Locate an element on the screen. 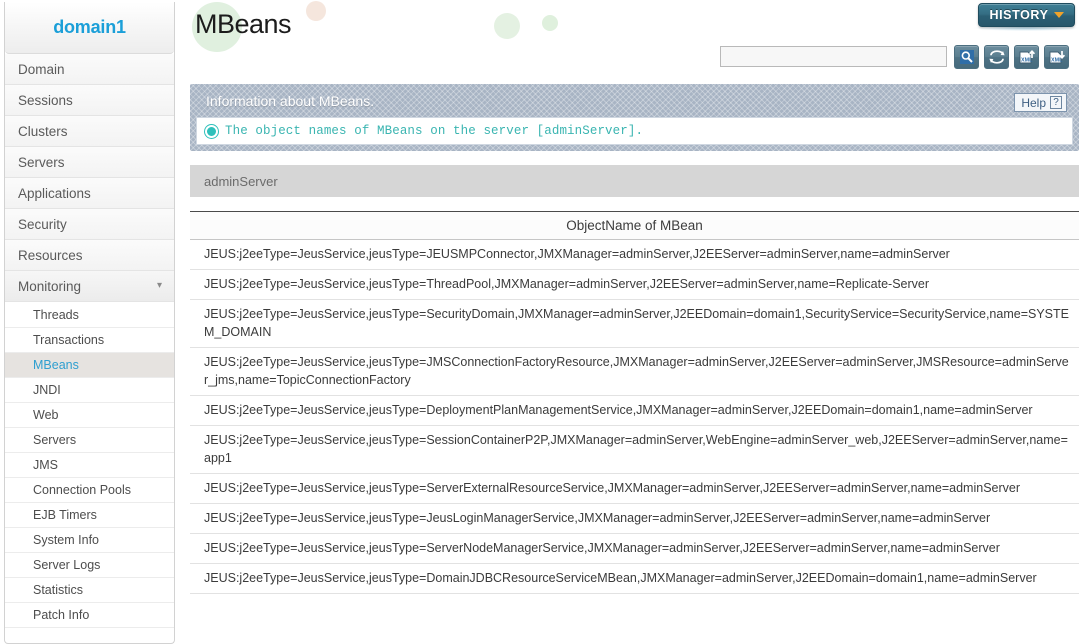 Image resolution: width=1083 pixels, height=644 pixels. sidebar-item-label: System Info is located at coordinates (66, 540).